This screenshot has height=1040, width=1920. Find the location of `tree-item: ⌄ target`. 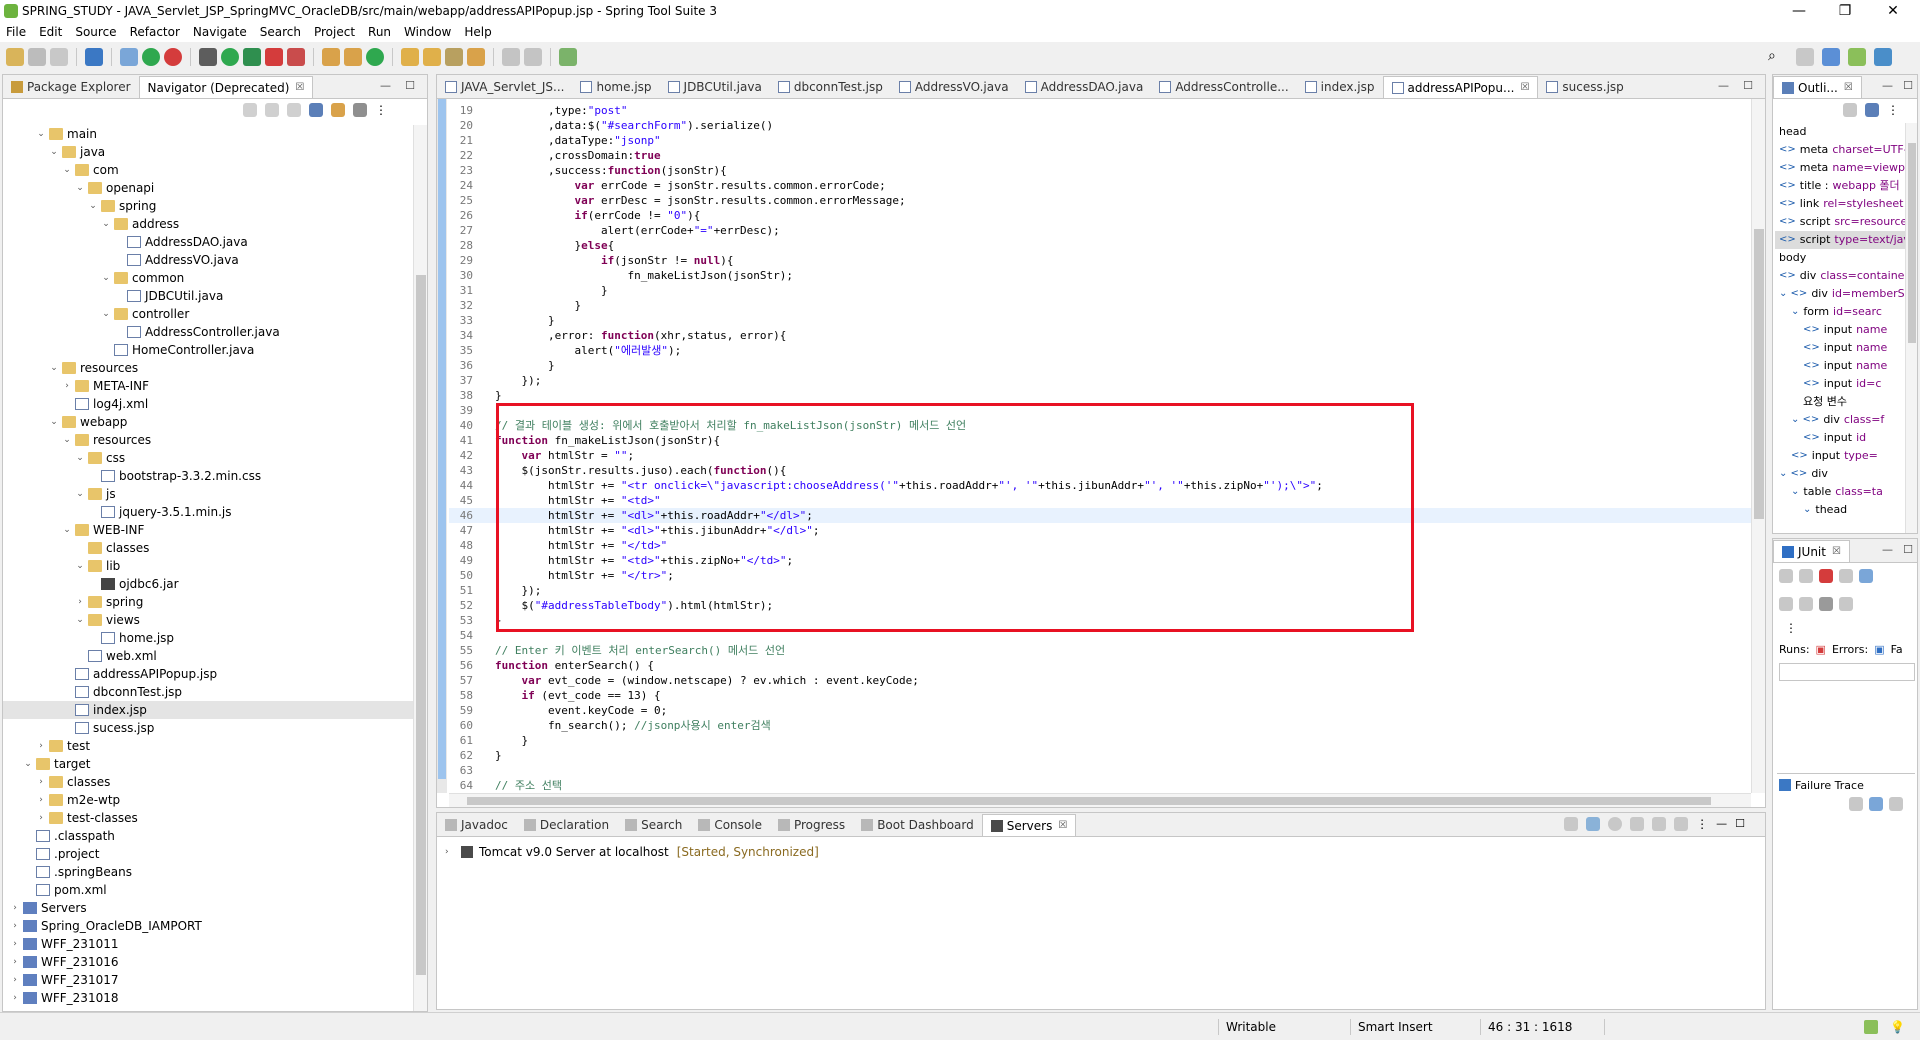

tree-item: ⌄ target is located at coordinates (208, 764).